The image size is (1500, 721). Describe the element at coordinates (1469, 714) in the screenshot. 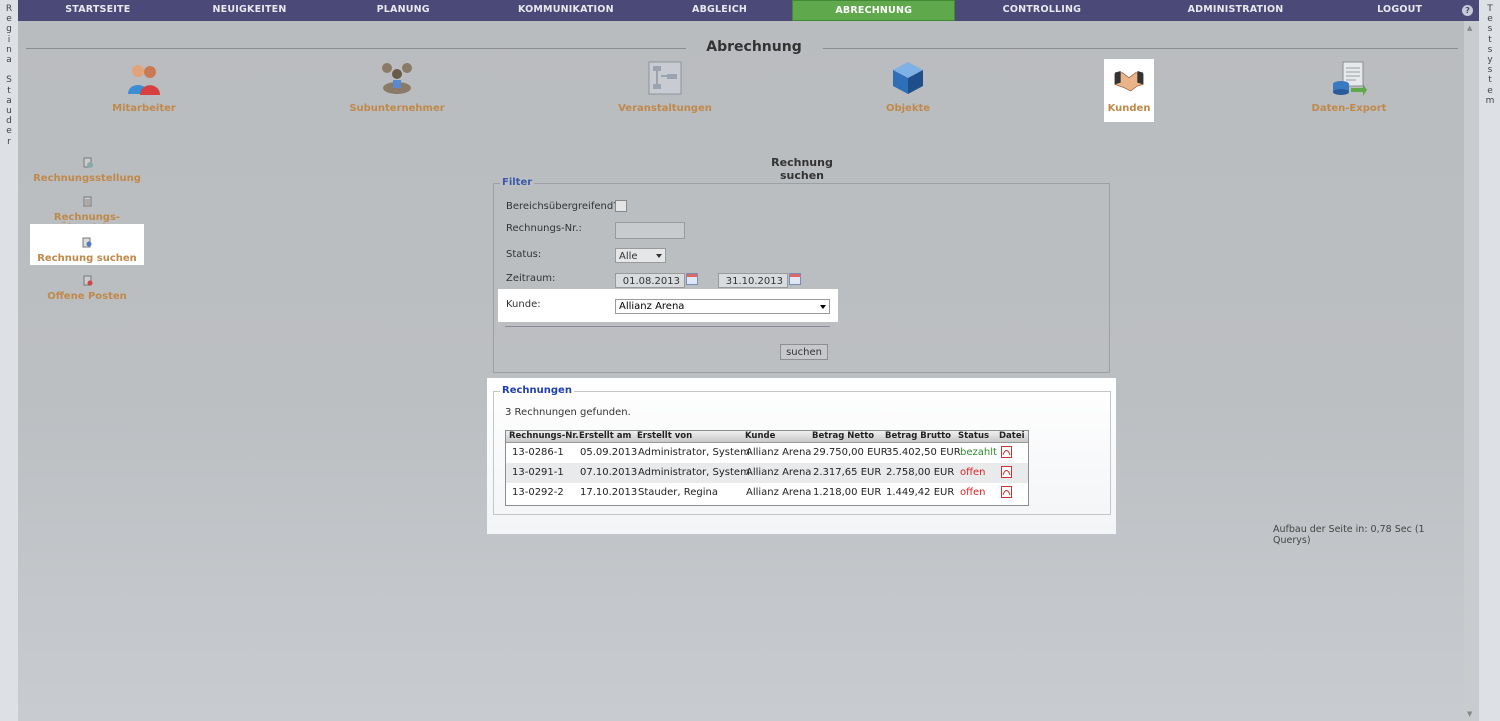

I see `scroll-down-icon: ▼` at that location.